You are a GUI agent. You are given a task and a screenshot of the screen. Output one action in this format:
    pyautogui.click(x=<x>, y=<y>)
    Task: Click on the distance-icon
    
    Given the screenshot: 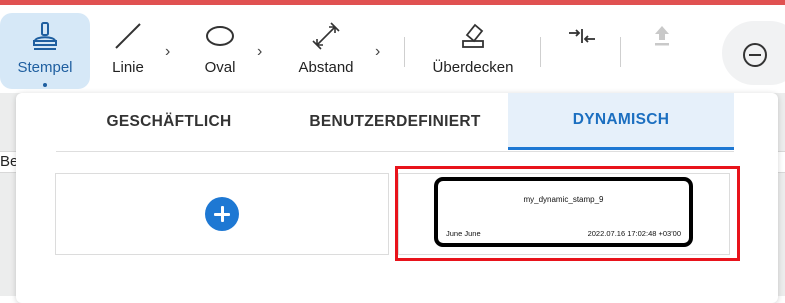 What is the action you would take?
    pyautogui.click(x=326, y=36)
    